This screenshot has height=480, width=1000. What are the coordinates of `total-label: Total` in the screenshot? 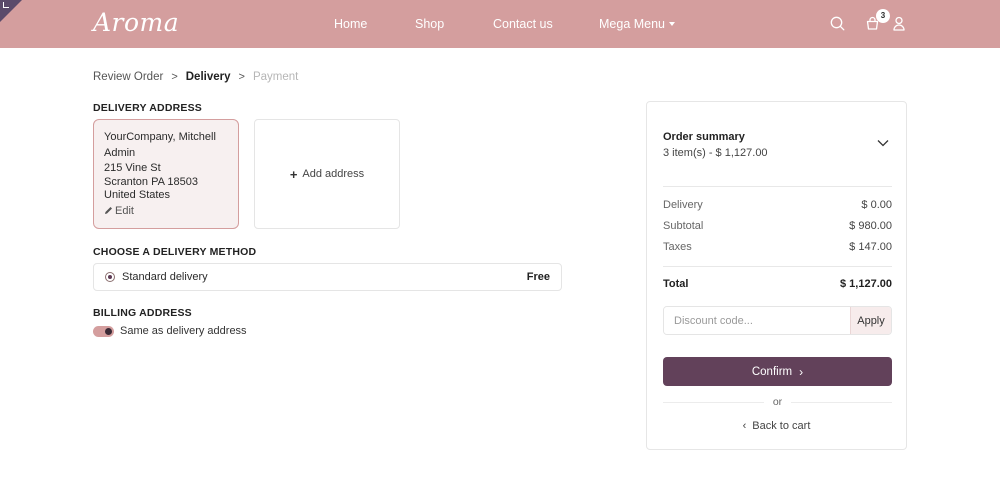 It's located at (676, 284).